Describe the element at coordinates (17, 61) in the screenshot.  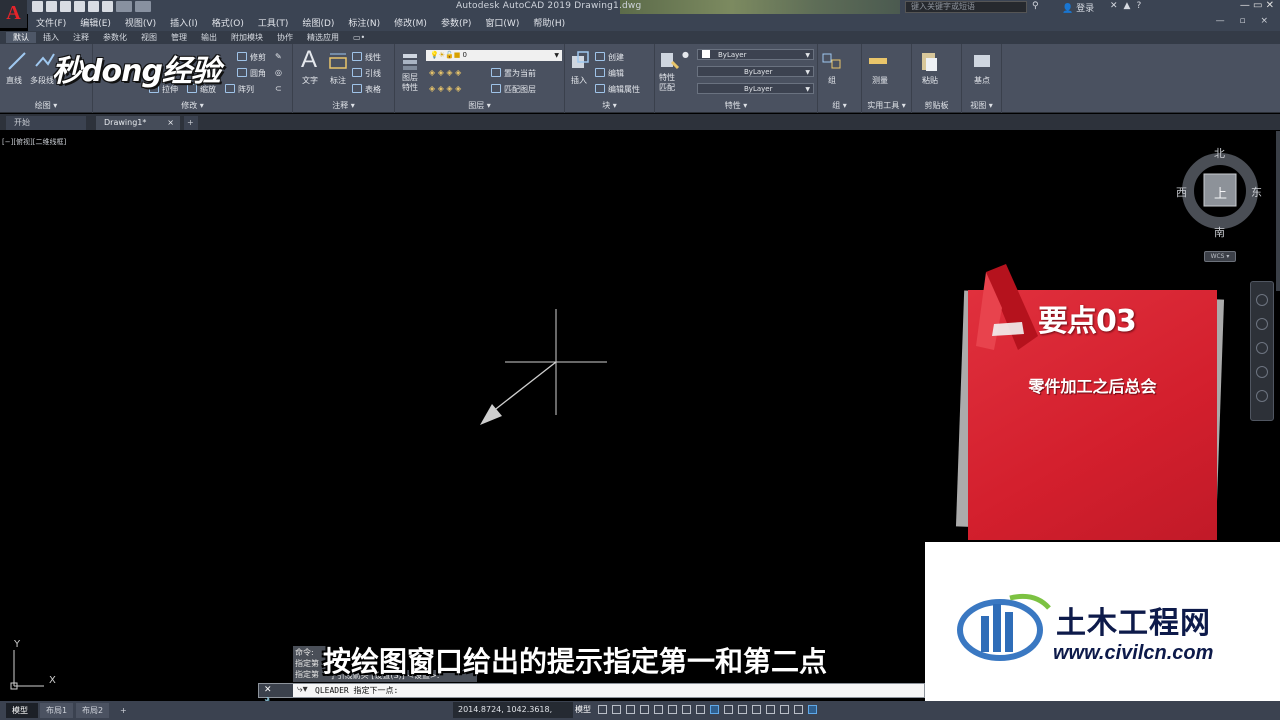
I see `line-icon` at that location.